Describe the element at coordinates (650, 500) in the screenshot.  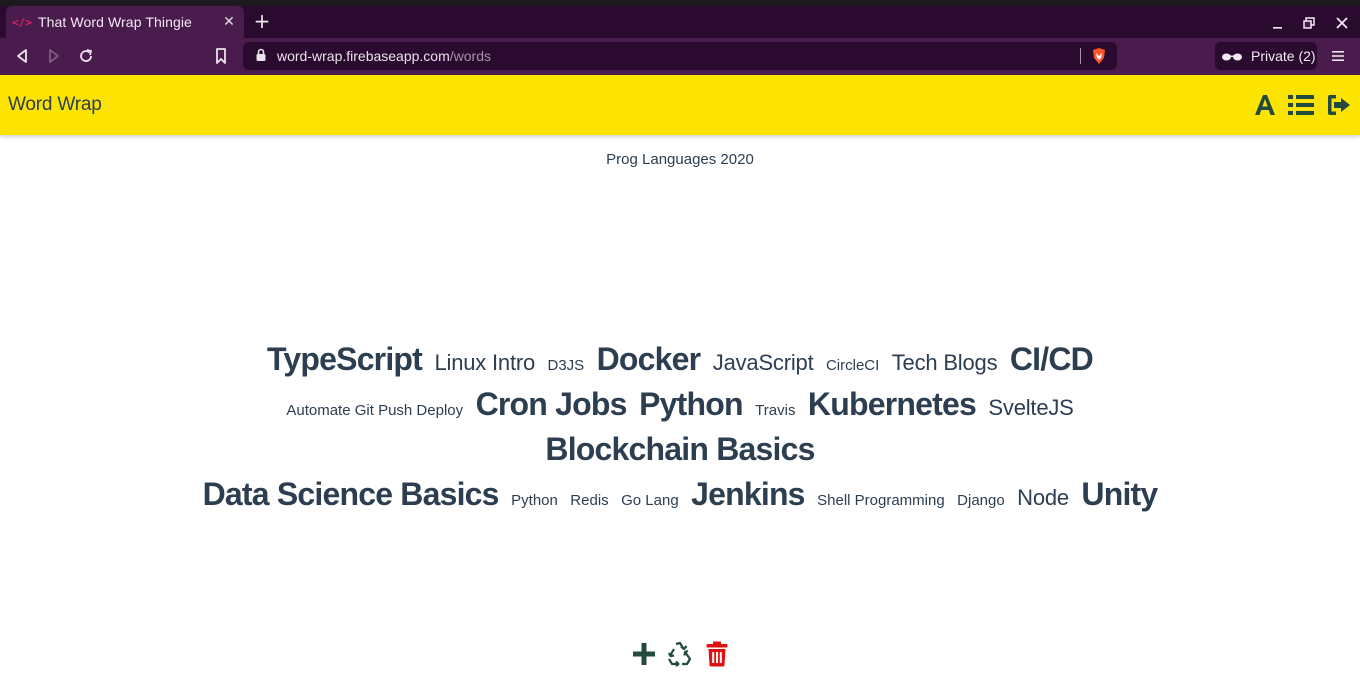
I see `word-item: Go Lang` at that location.